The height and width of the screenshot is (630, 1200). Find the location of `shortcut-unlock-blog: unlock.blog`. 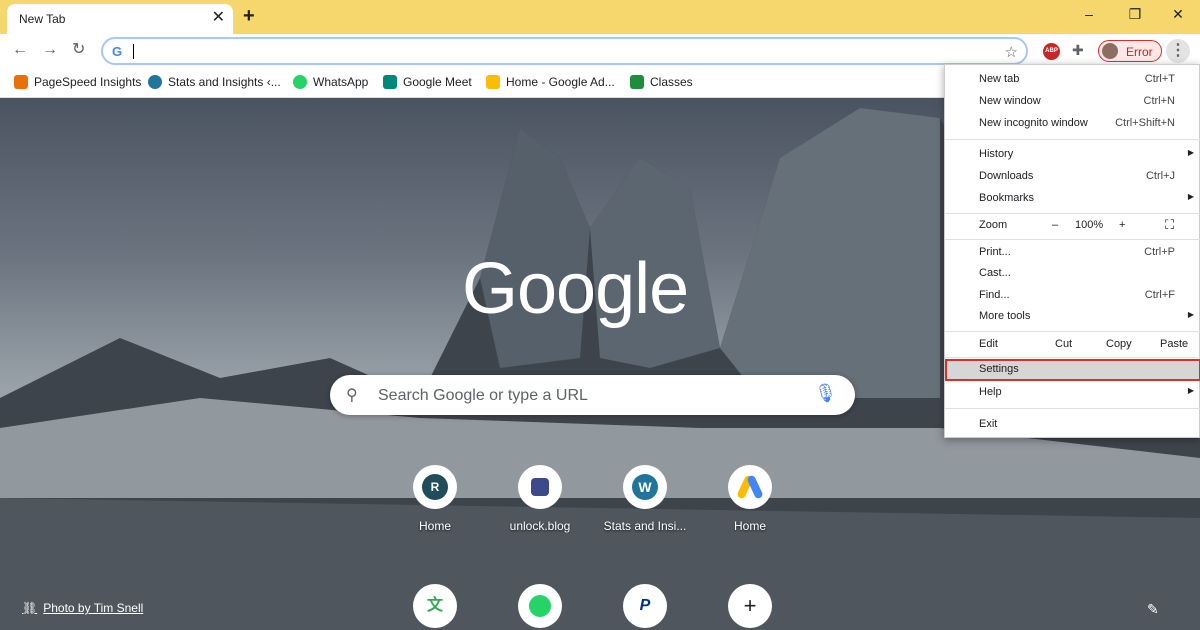

shortcut-unlock-blog: unlock.blog is located at coordinates (540, 499).